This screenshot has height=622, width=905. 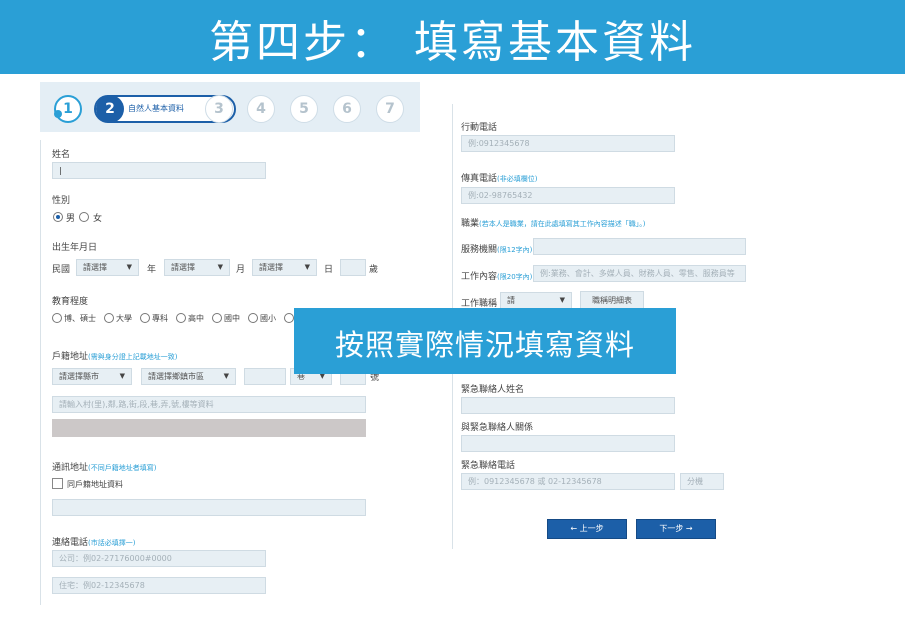 I want to click on step-3: 3, so click(x=219, y=109).